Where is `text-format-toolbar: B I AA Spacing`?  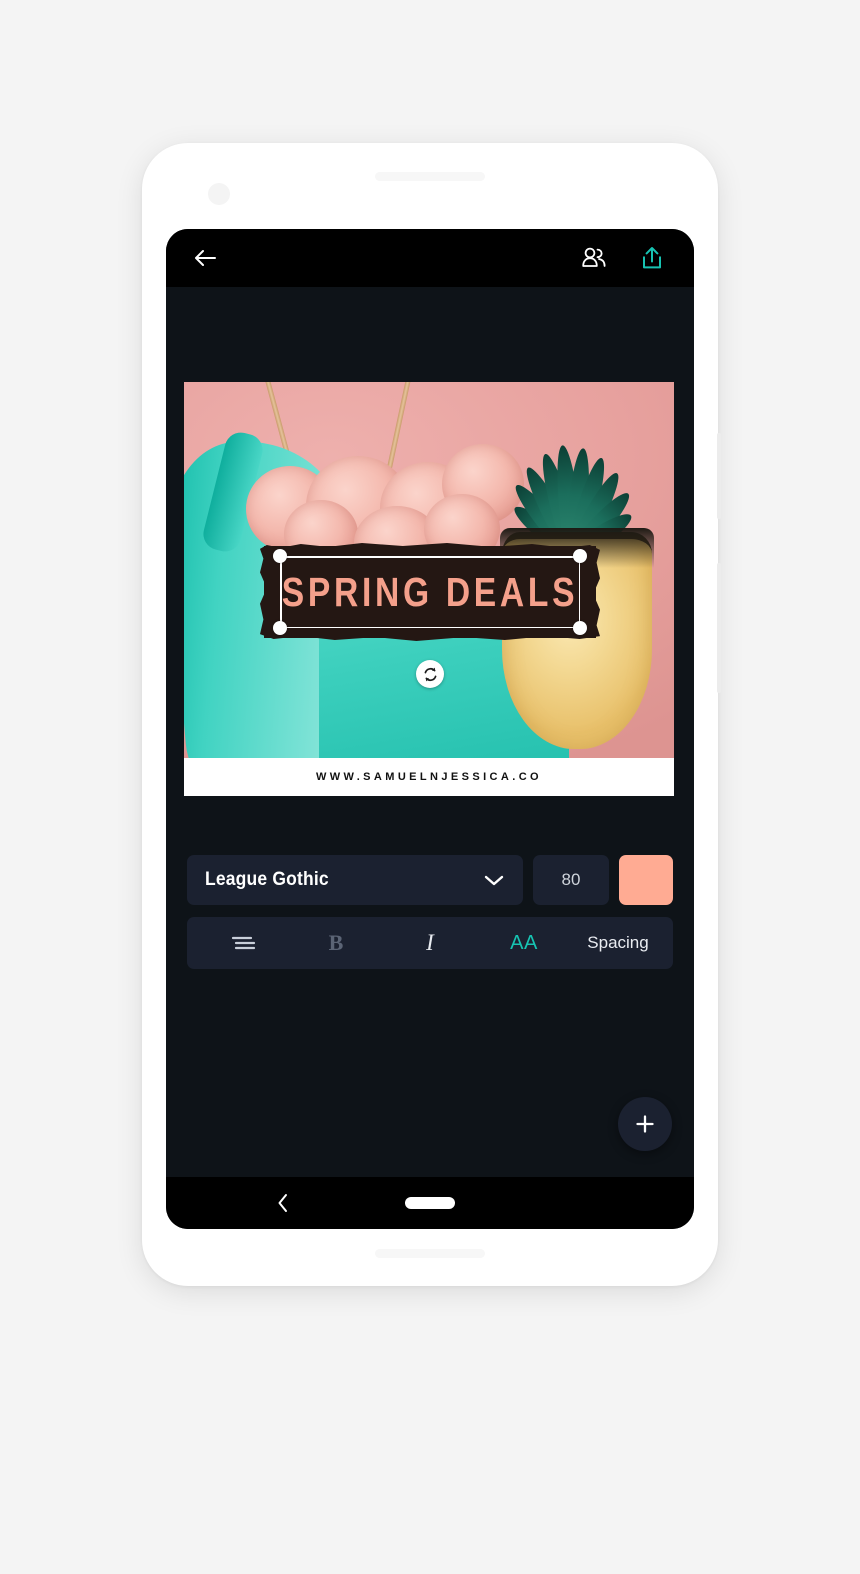 text-format-toolbar: B I AA Spacing is located at coordinates (430, 943).